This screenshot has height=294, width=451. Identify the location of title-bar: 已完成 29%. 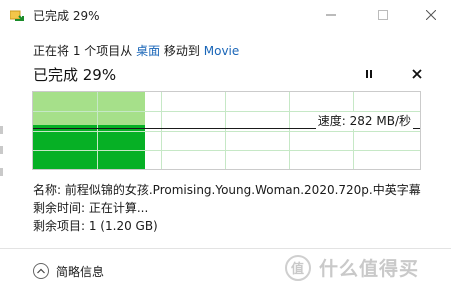
(225, 15).